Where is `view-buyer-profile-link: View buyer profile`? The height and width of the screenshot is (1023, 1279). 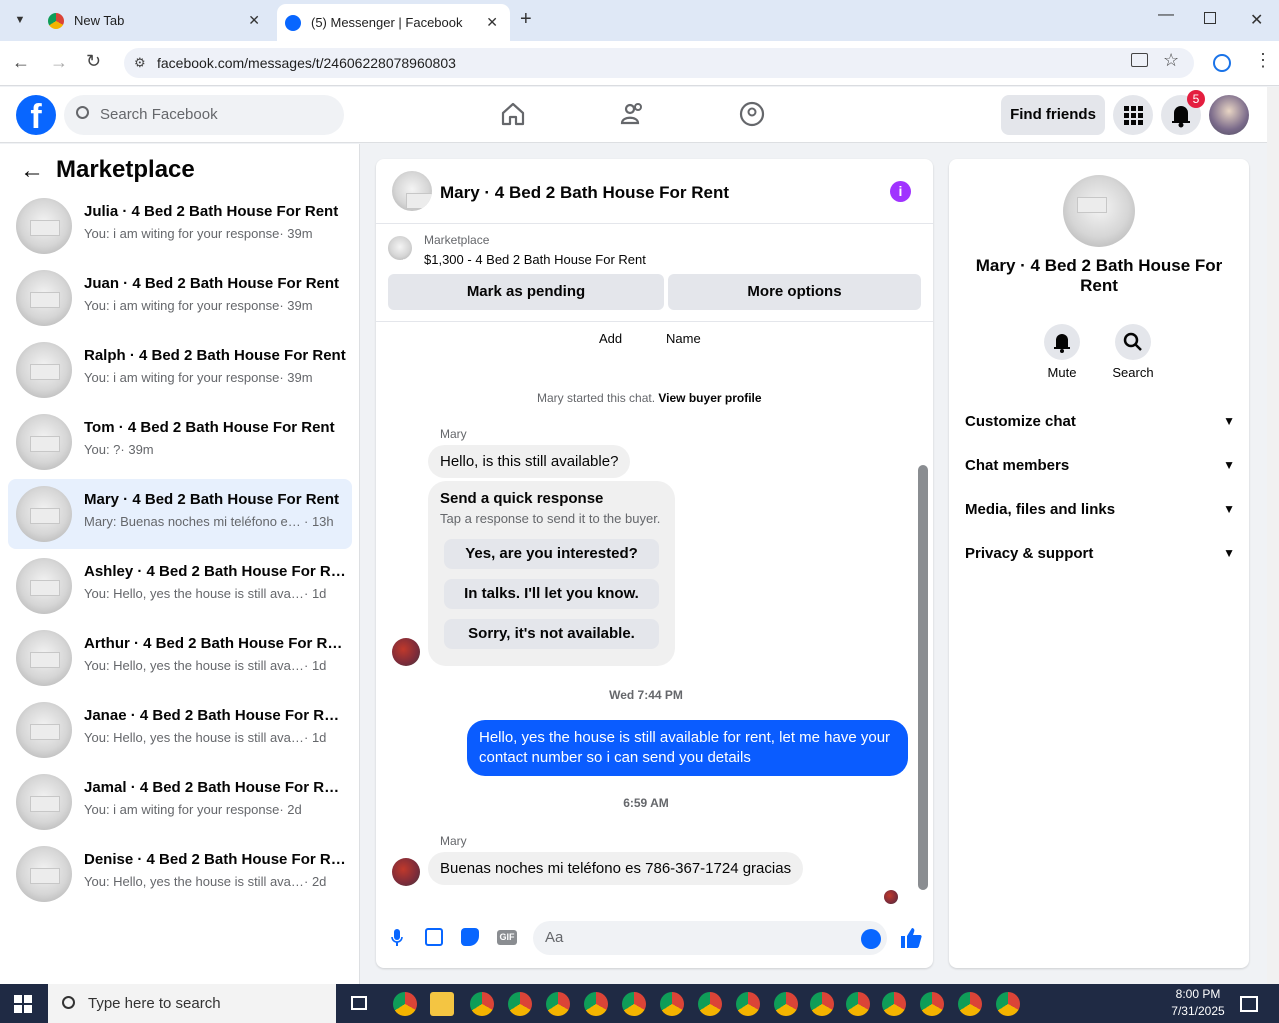 view-buyer-profile-link: View buyer profile is located at coordinates (709, 398).